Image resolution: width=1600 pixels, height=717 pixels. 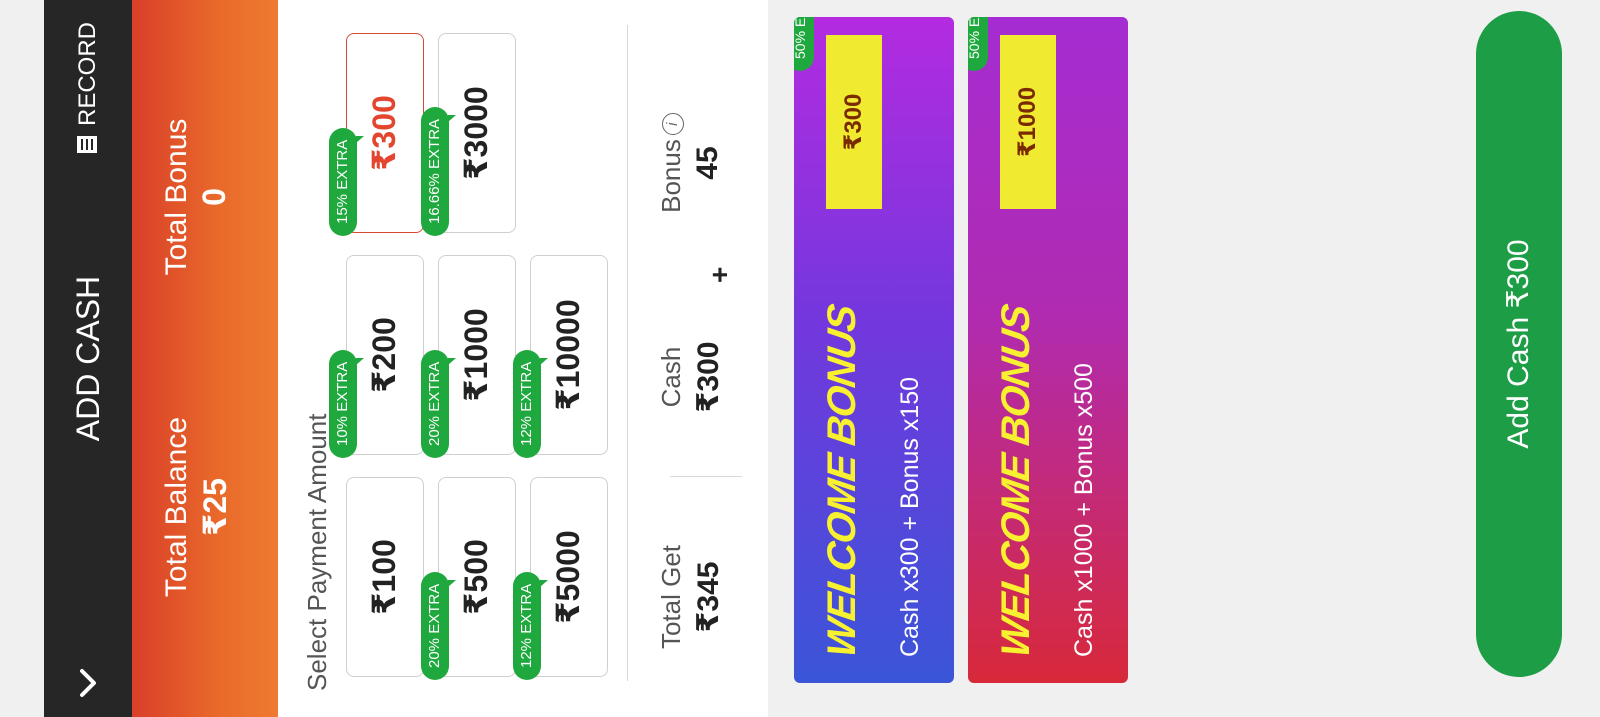 I want to click on record-button: RECORD, so click(x=88, y=88).